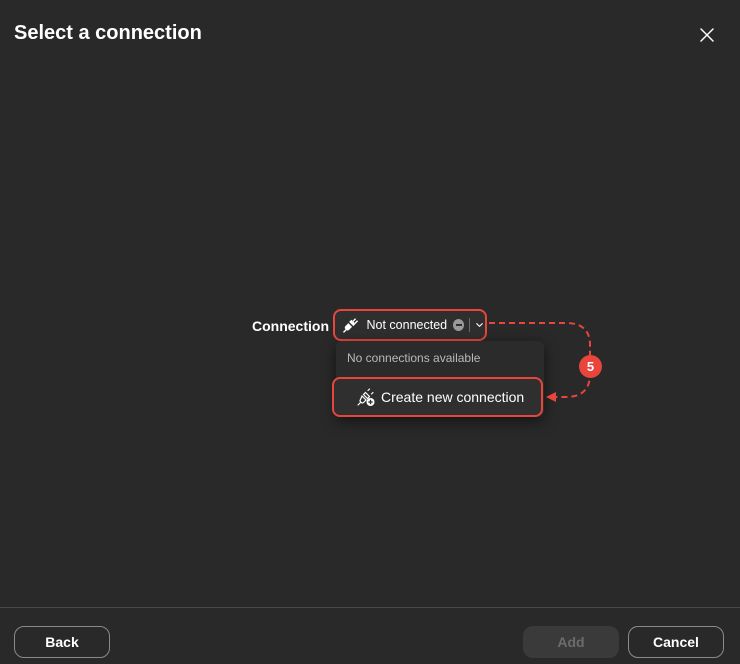  I want to click on chevron-down-icon, so click(479, 325).